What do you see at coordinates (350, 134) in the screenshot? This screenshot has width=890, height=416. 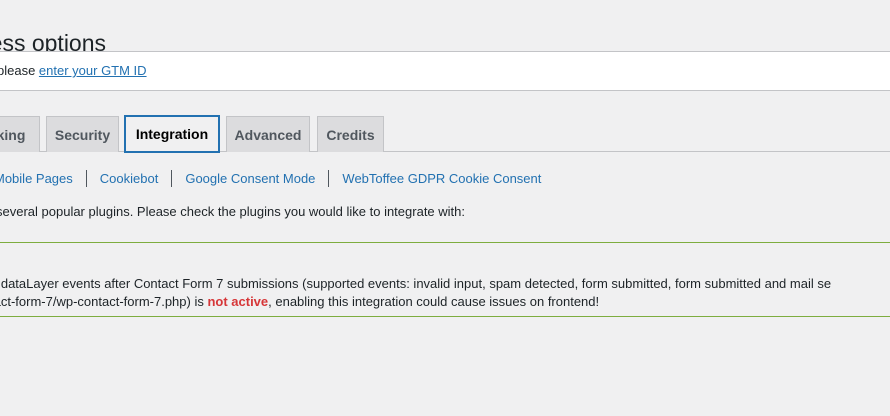 I see `tab-credits: Credits` at bounding box center [350, 134].